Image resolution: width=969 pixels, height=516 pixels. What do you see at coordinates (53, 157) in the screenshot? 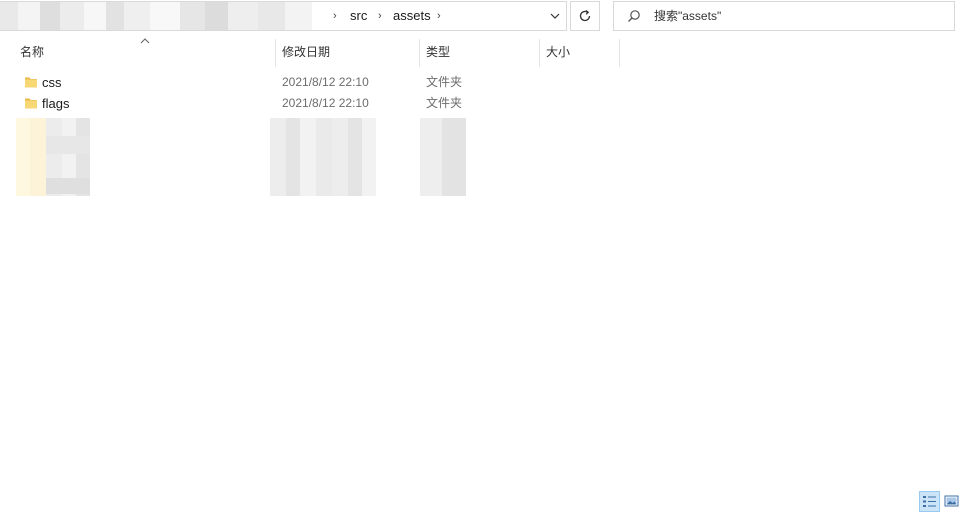
I see `redacted-file-names` at bounding box center [53, 157].